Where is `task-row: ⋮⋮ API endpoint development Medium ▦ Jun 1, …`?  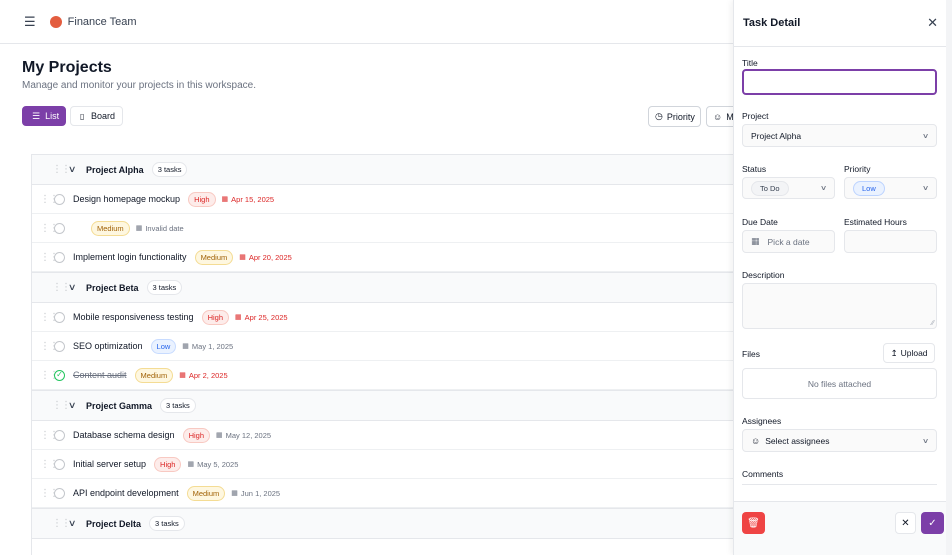
task-row: ⋮⋮ API endpoint development Medium ▦ Jun 1, … is located at coordinates (382, 493).